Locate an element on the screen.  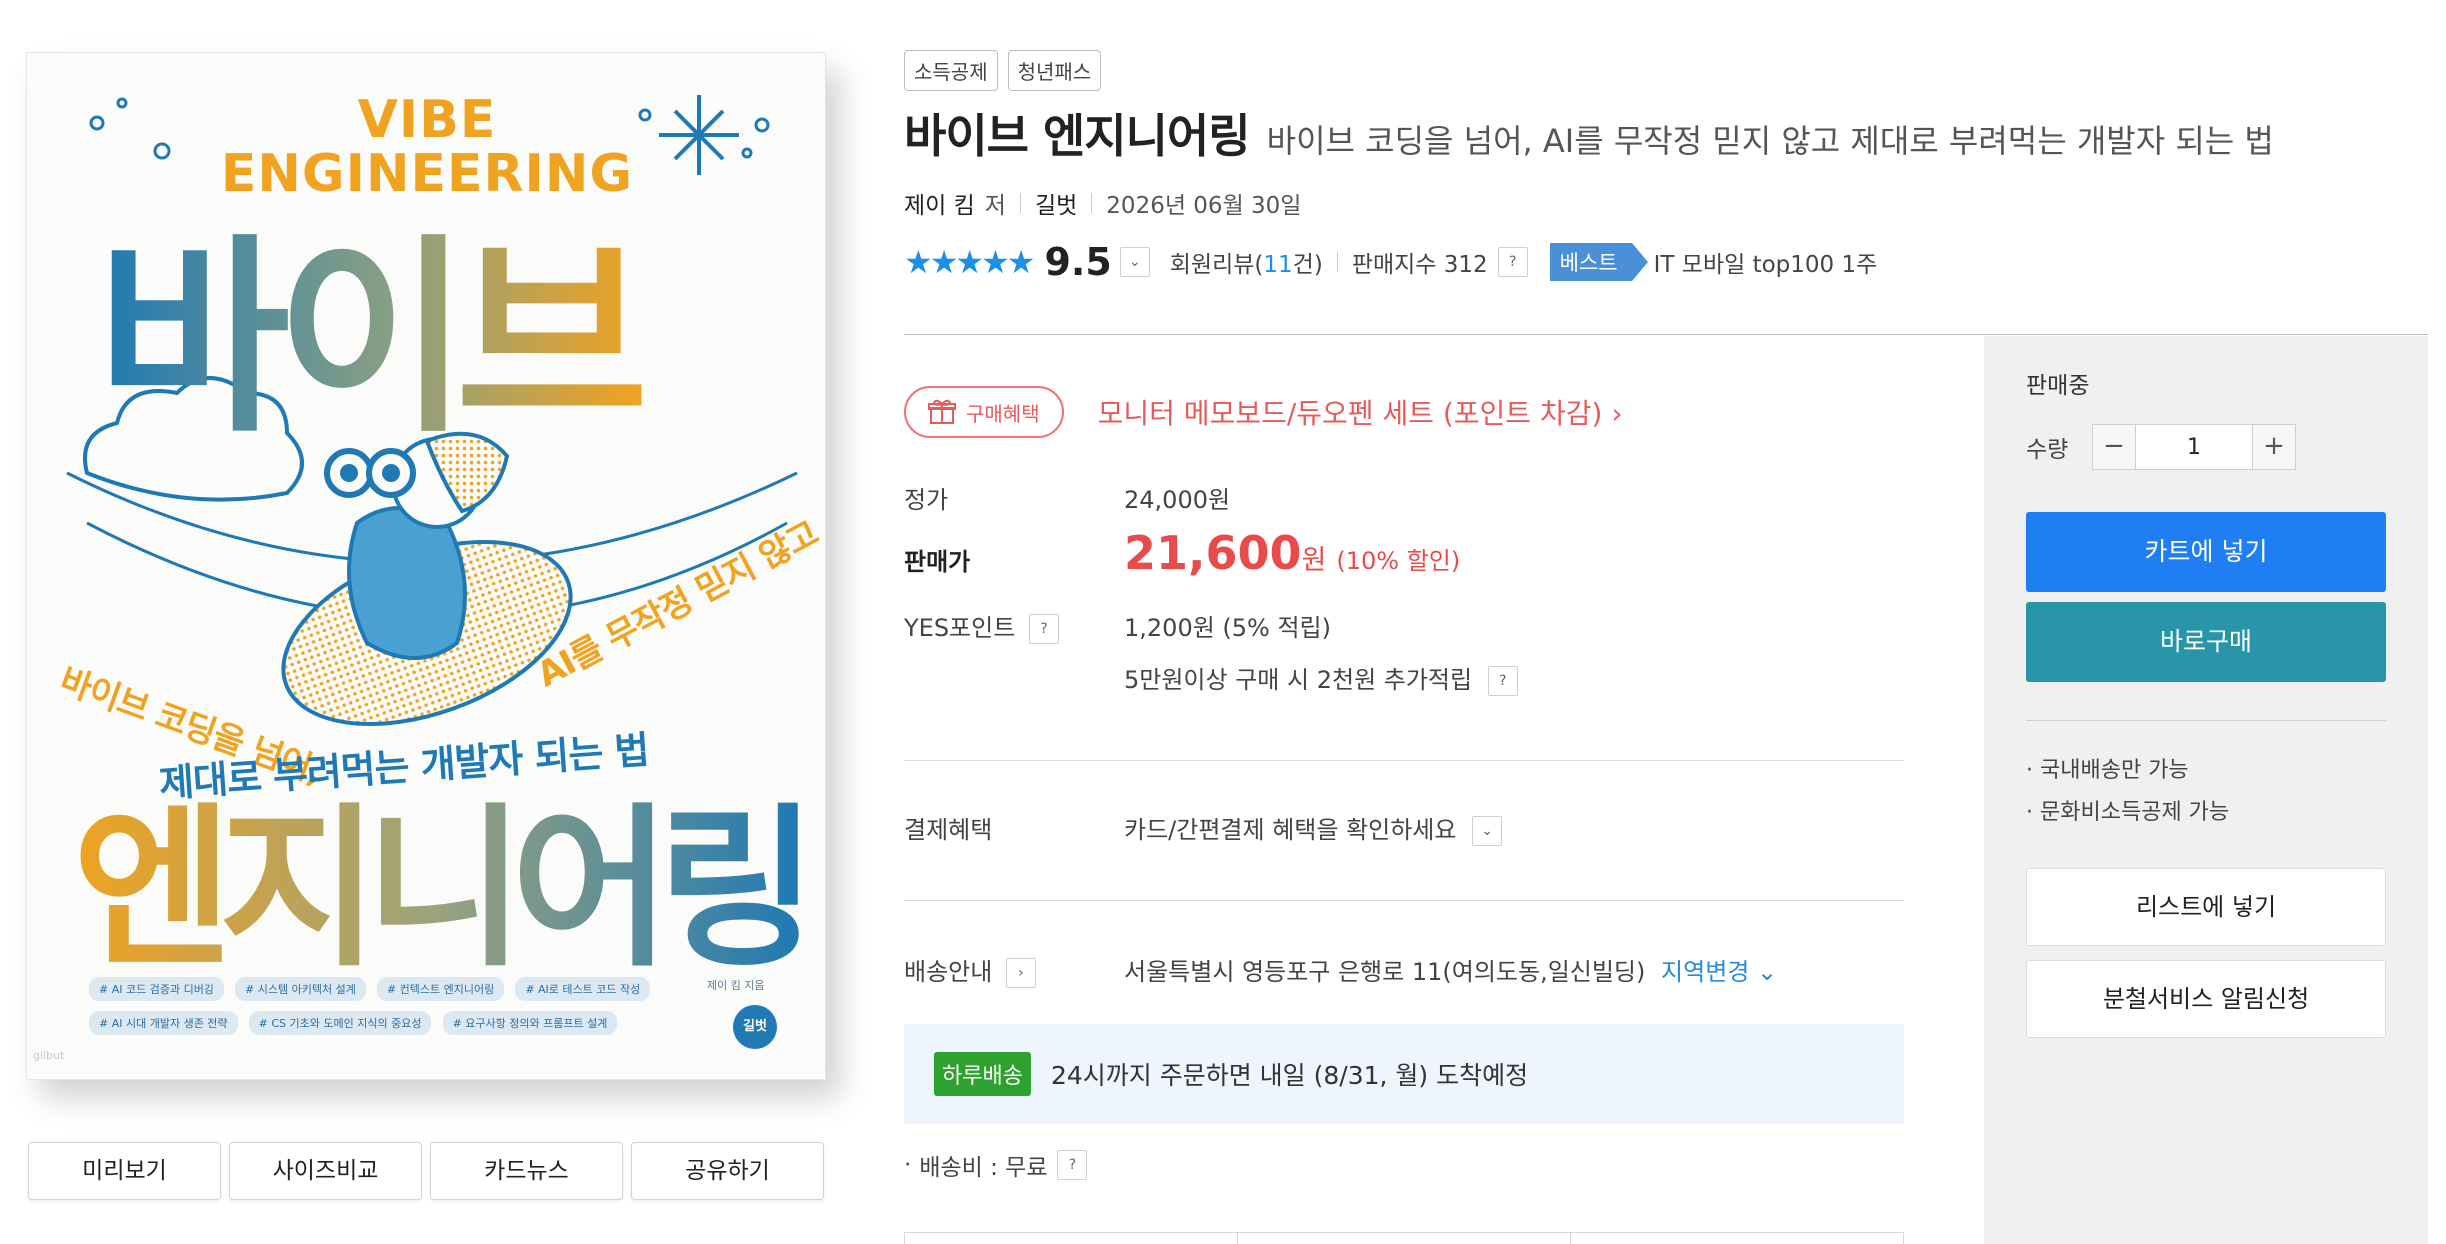
cover-korean-title-top: 바이브 is located at coordinates (376, 328).